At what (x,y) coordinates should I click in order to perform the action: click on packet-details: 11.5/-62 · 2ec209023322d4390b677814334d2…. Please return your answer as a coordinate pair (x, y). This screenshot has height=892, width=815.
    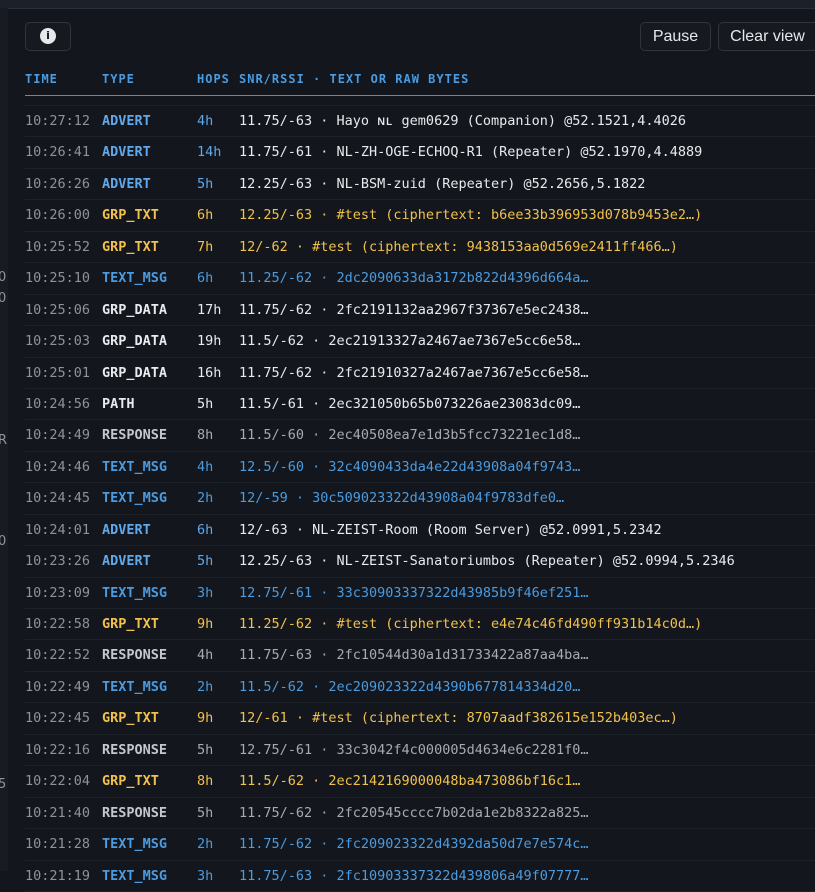
    Looking at the image, I should click on (410, 686).